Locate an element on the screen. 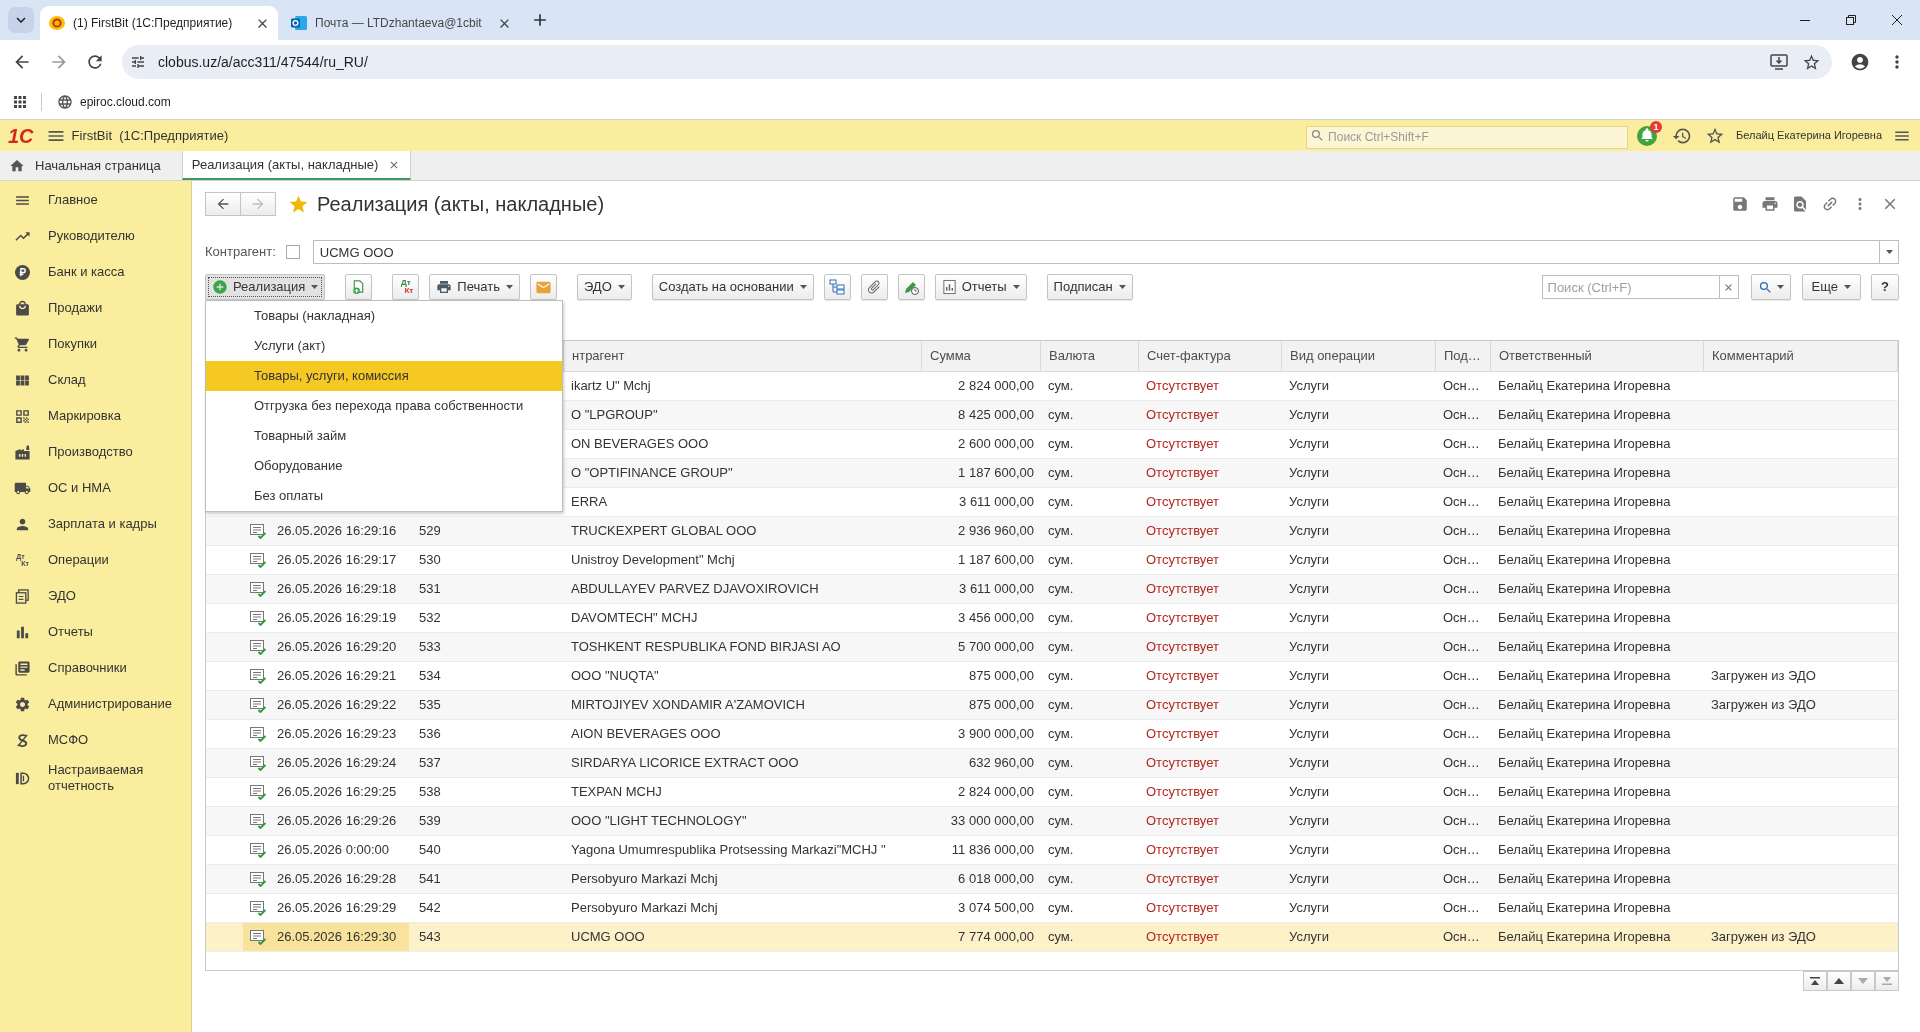 The height and width of the screenshot is (1032, 1920). column-header: Валюта is located at coordinates (1090, 356).